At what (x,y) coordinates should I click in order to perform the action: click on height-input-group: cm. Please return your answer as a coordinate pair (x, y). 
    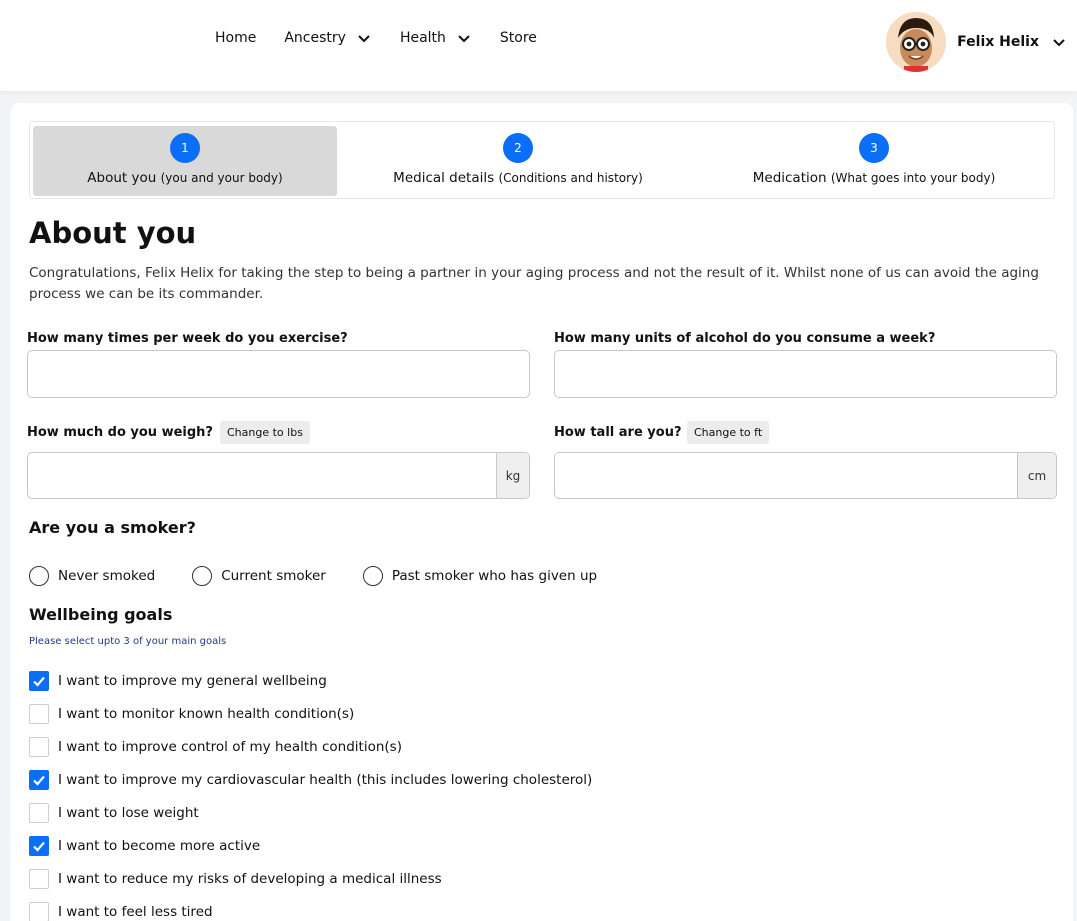
    Looking at the image, I should click on (805, 475).